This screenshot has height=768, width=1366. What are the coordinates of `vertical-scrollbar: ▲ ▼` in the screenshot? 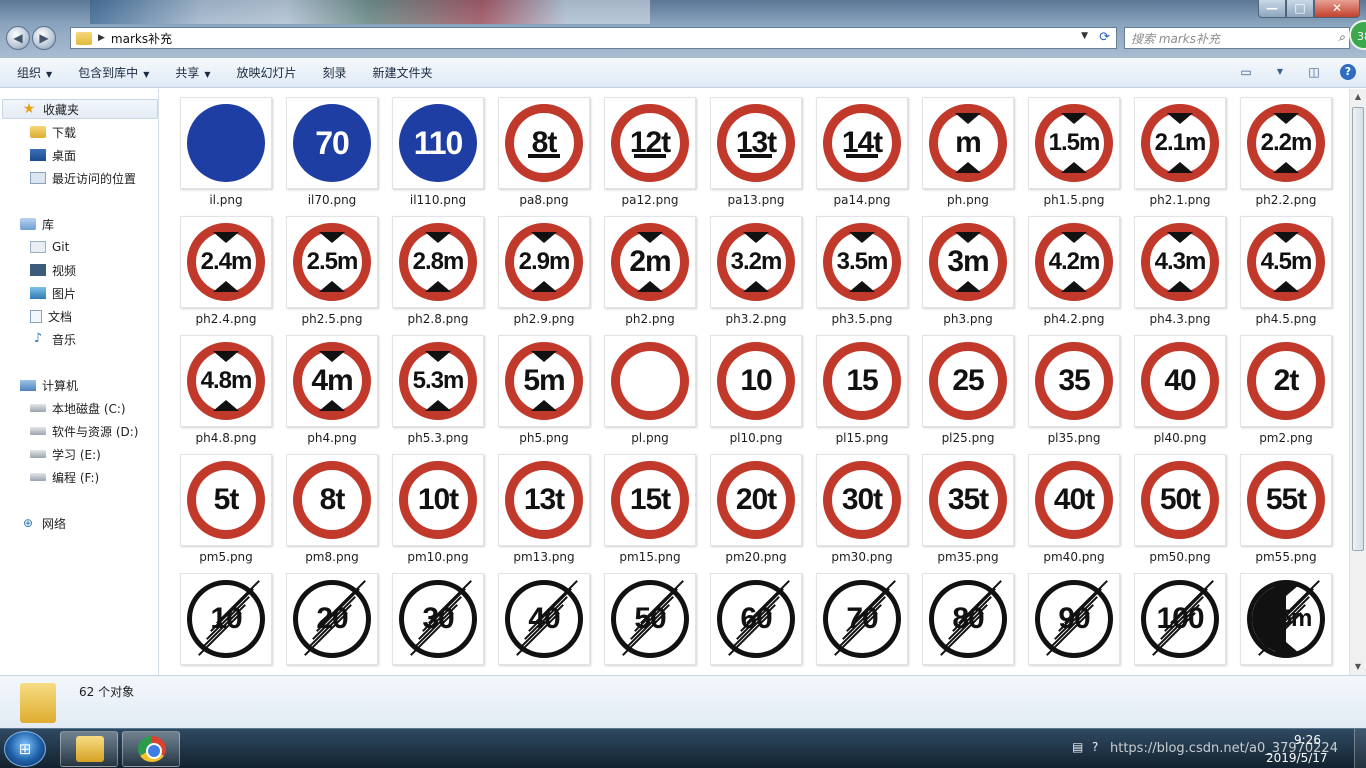 It's located at (1357, 382).